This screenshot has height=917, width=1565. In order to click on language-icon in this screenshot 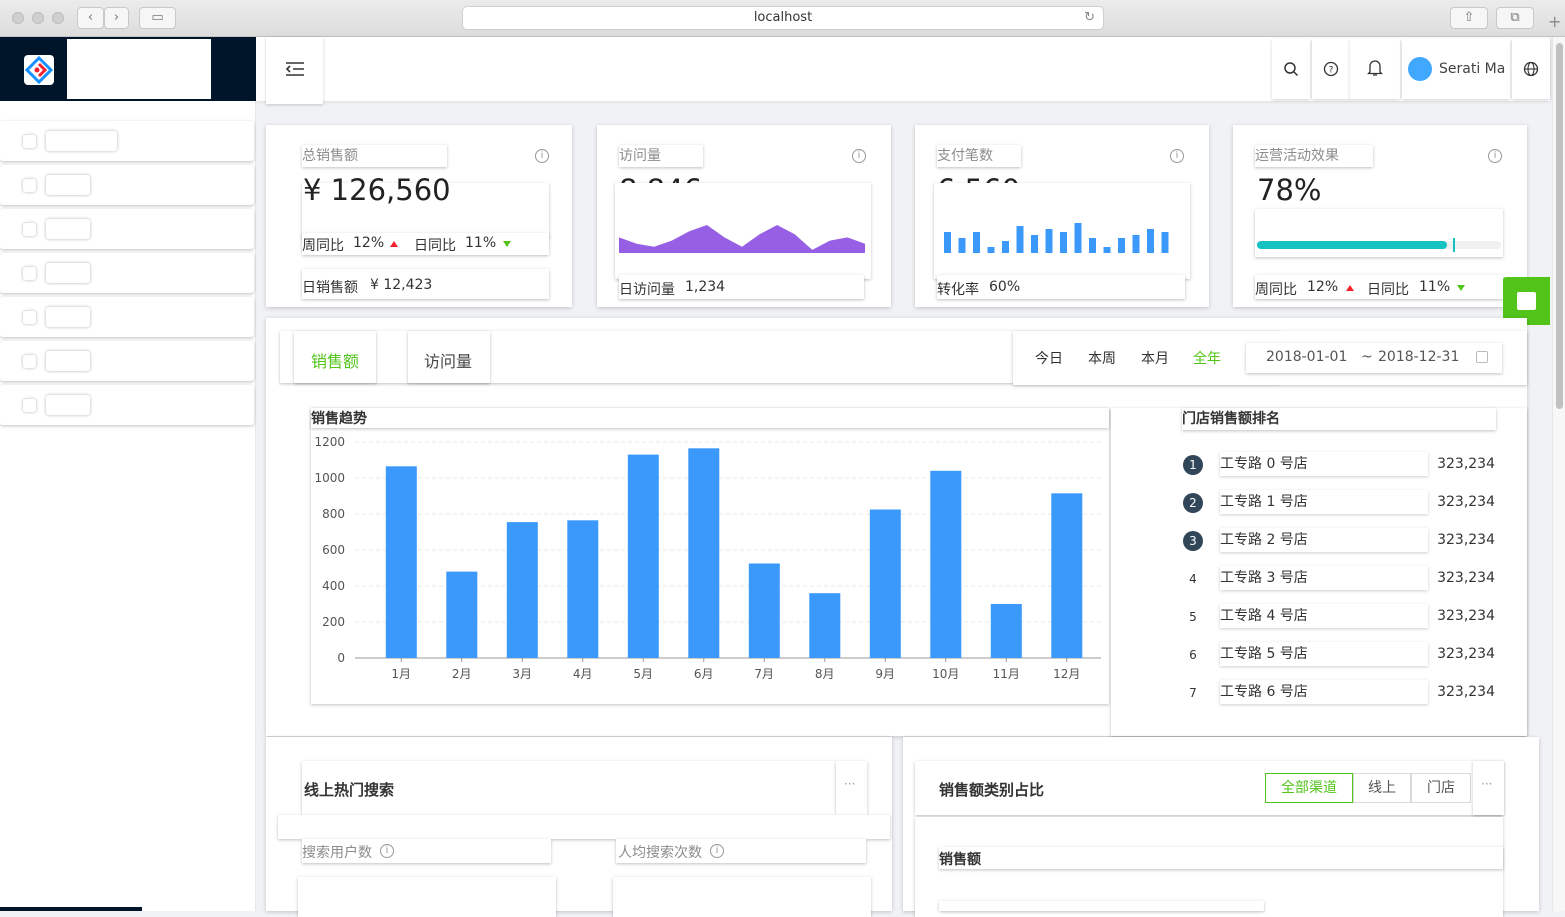, I will do `click(1531, 69)`.